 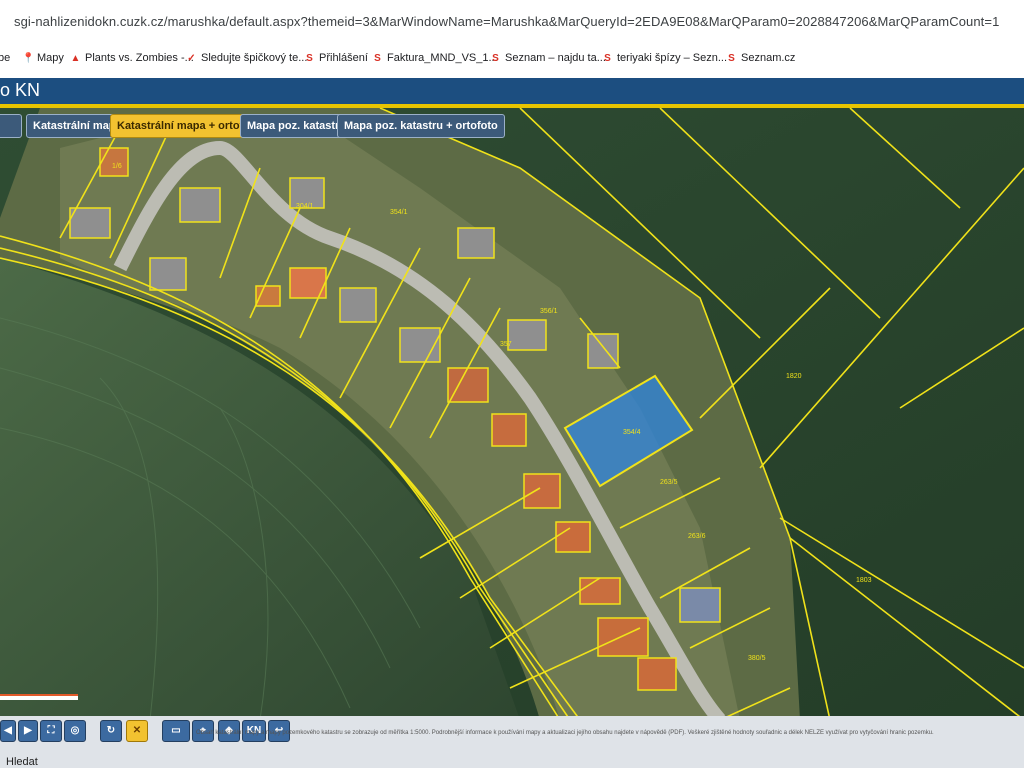 I want to click on parcel-label: 354/1, so click(x=399, y=212).